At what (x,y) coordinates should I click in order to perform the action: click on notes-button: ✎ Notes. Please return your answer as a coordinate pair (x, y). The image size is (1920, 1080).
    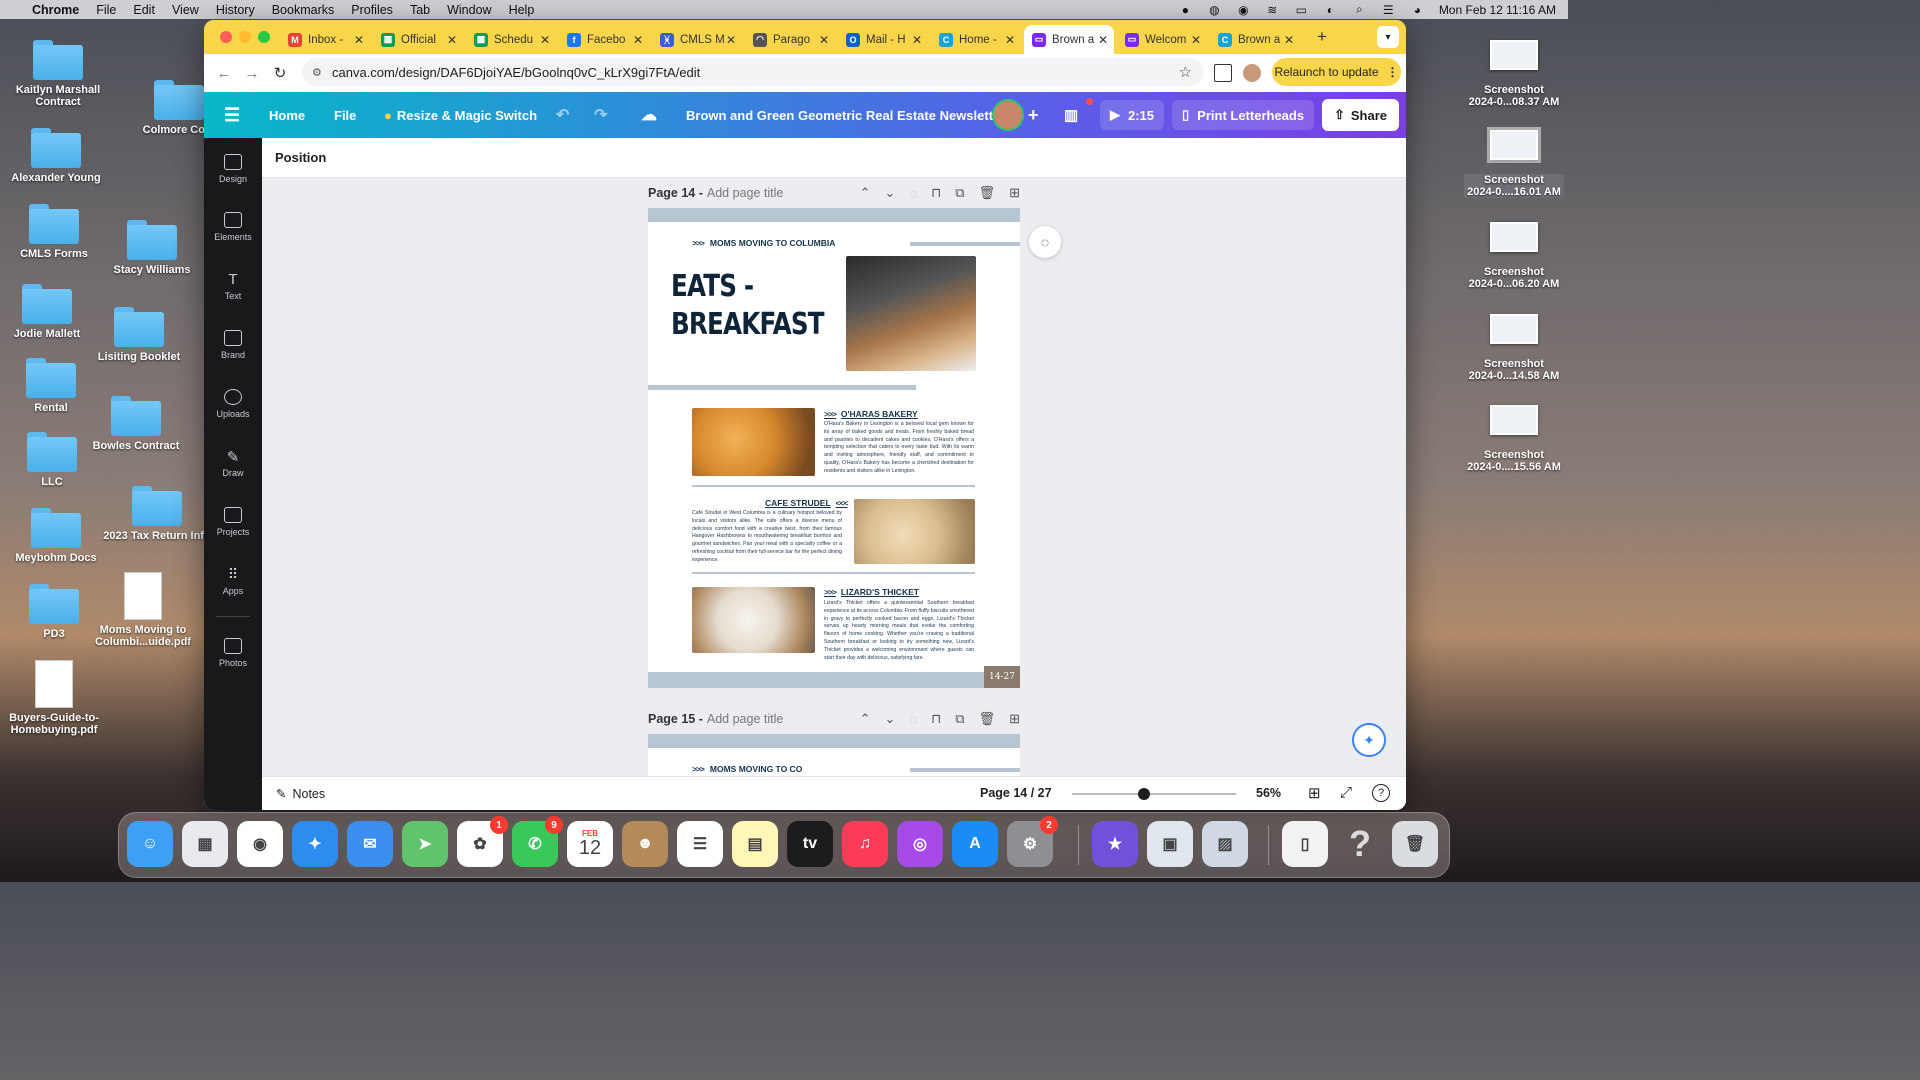
    Looking at the image, I should click on (300, 794).